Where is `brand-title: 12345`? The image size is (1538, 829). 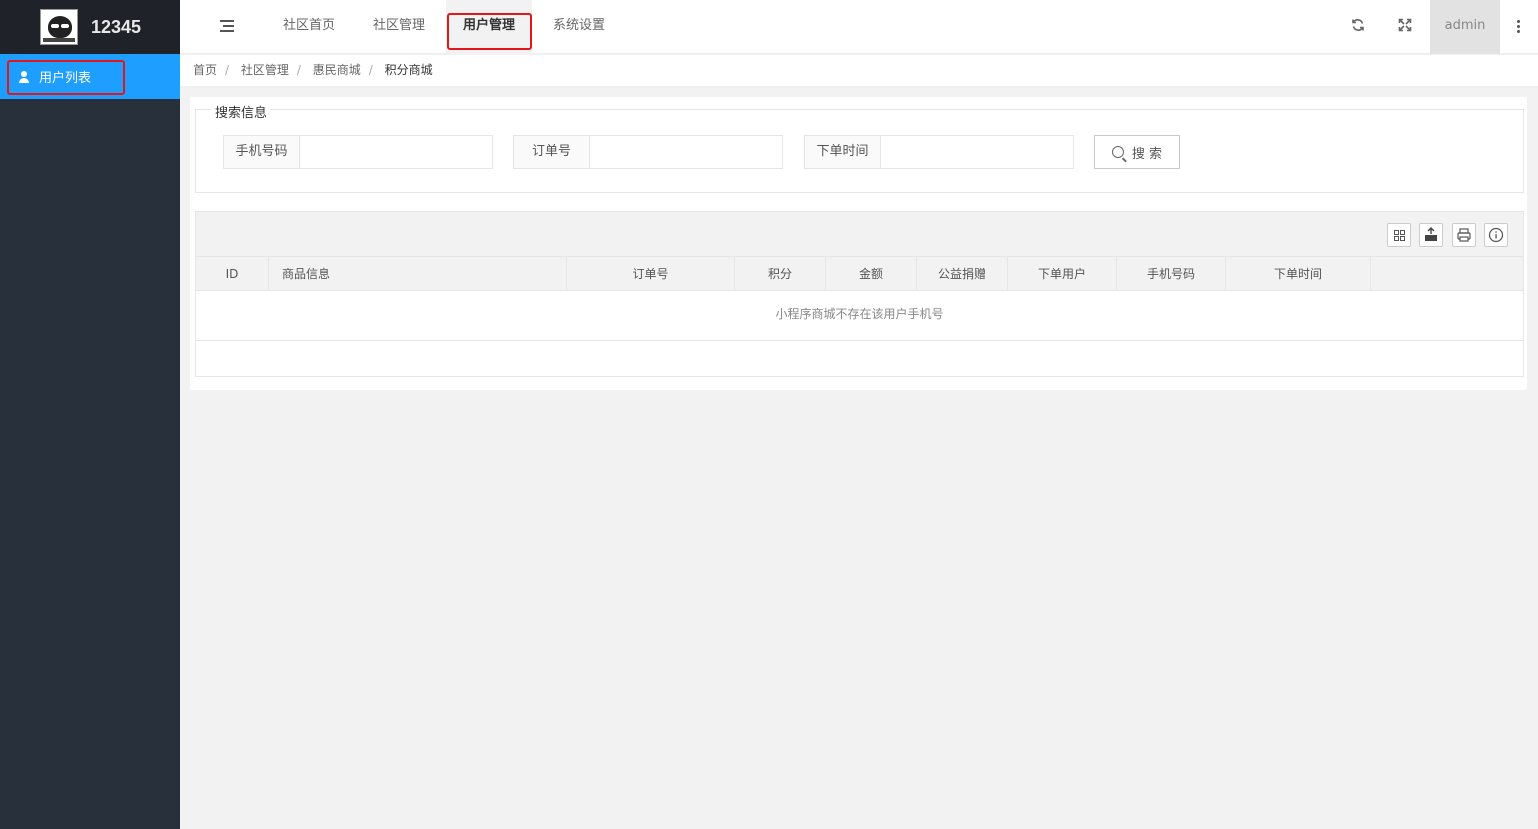
brand-title: 12345 is located at coordinates (116, 26).